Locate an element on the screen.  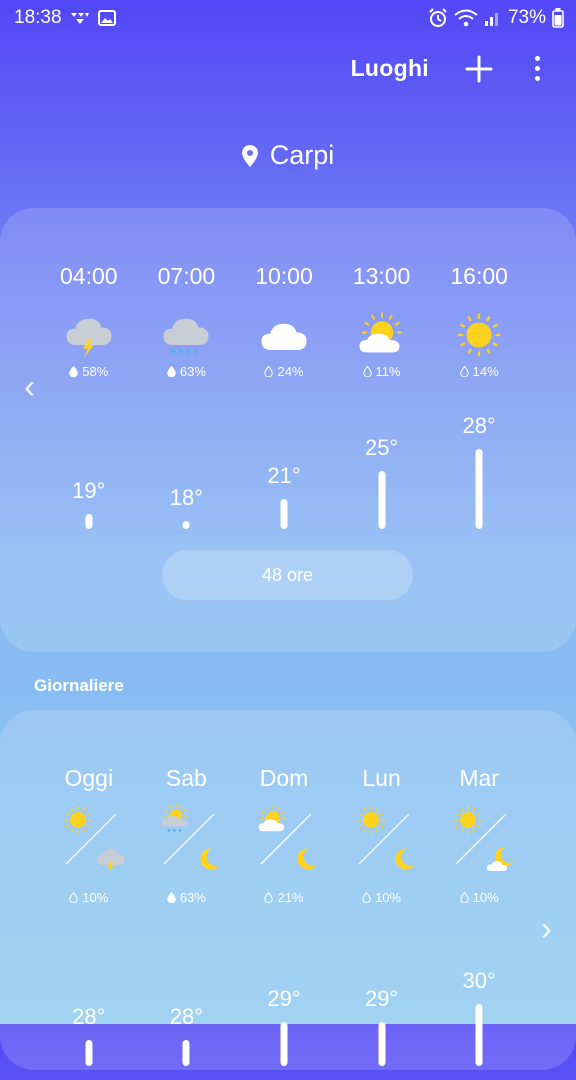
battery-percent: 73% is located at coordinates (526, 17).